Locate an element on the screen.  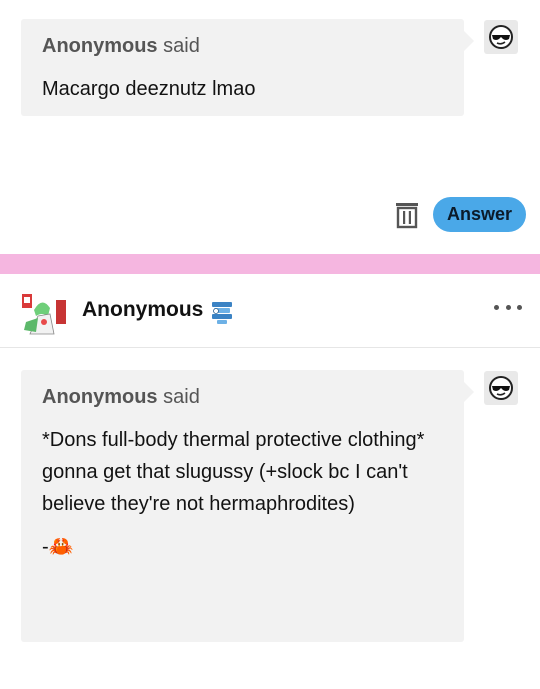
blog-name: Anonymous is located at coordinates (142, 310).